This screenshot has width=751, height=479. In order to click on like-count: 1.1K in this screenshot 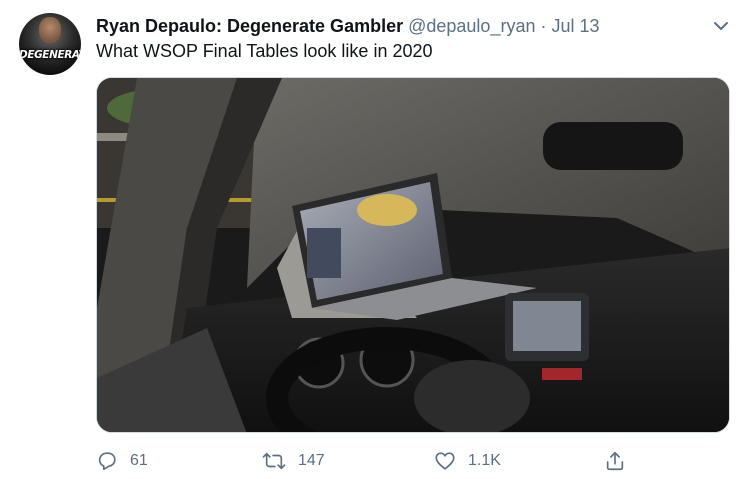, I will do `click(484, 460)`.